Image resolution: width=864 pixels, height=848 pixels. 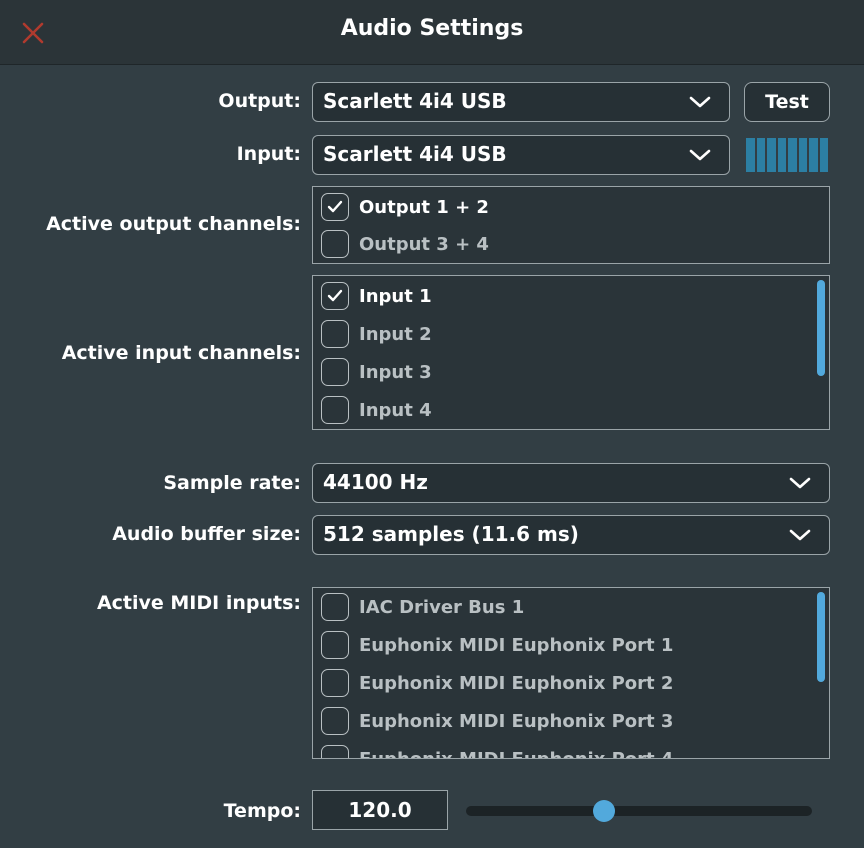 I want to click on sample-rate-label: Sample rate:, so click(x=232, y=483).